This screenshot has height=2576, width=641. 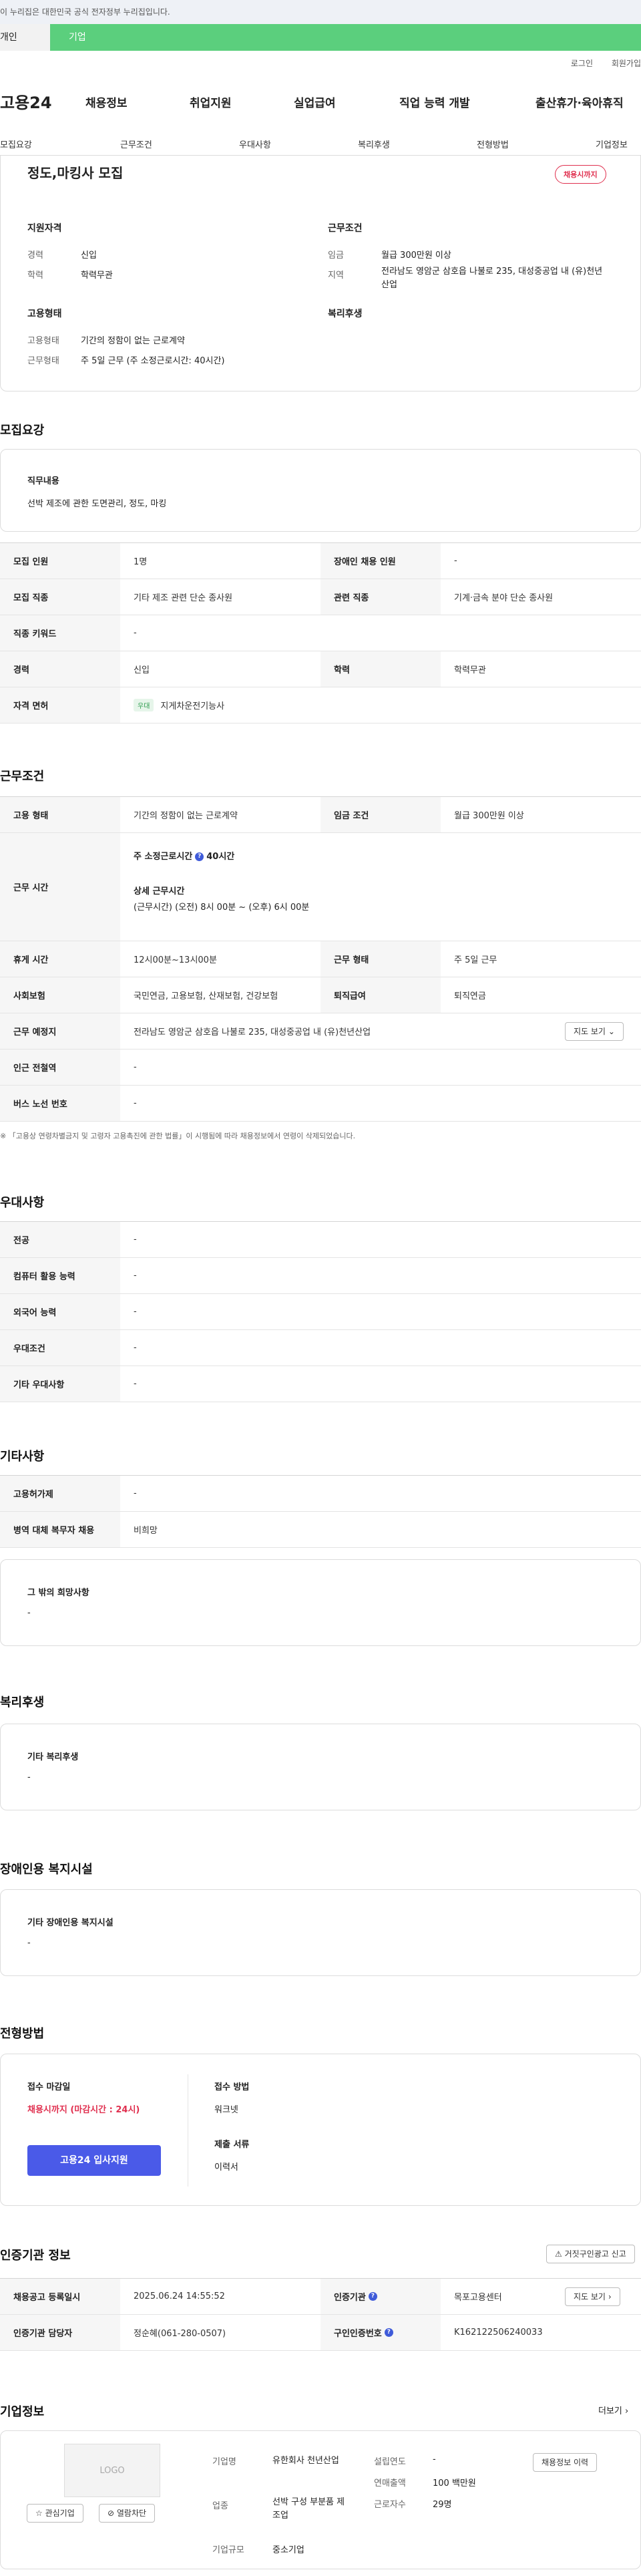 I want to click on section-nav-recruit: 모집요강, so click(x=16, y=144).